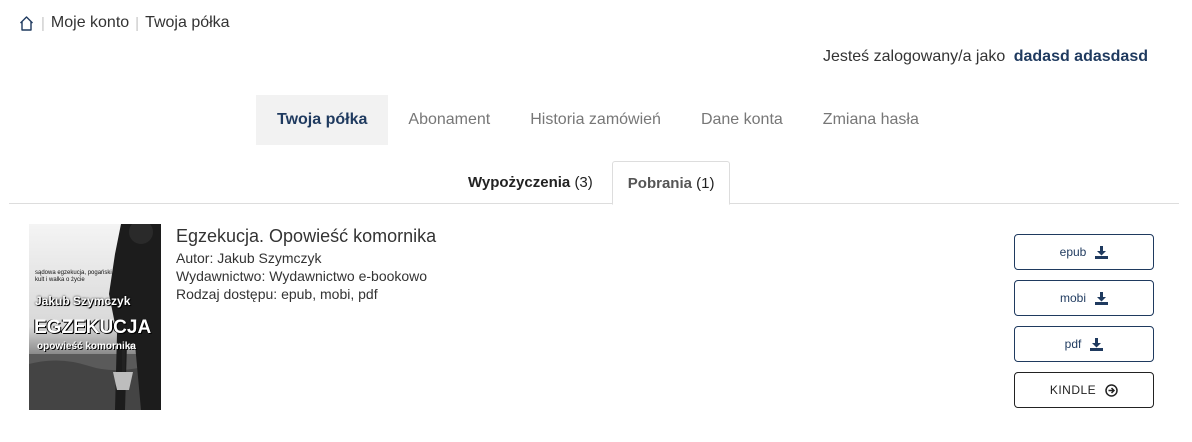  I want to click on download-buttons: epub mobi pdf KINDLE, so click(1084, 321).